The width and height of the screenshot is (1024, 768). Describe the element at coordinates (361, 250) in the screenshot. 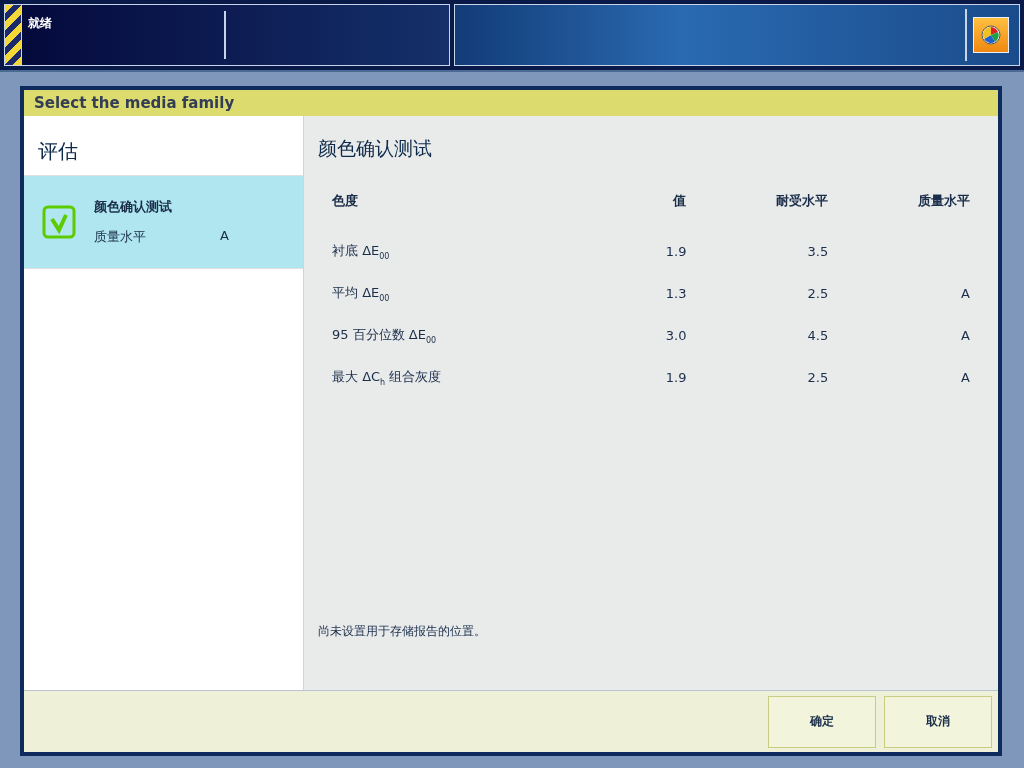

I see `table-cell: 衬底 ΔE$_{00}$` at that location.